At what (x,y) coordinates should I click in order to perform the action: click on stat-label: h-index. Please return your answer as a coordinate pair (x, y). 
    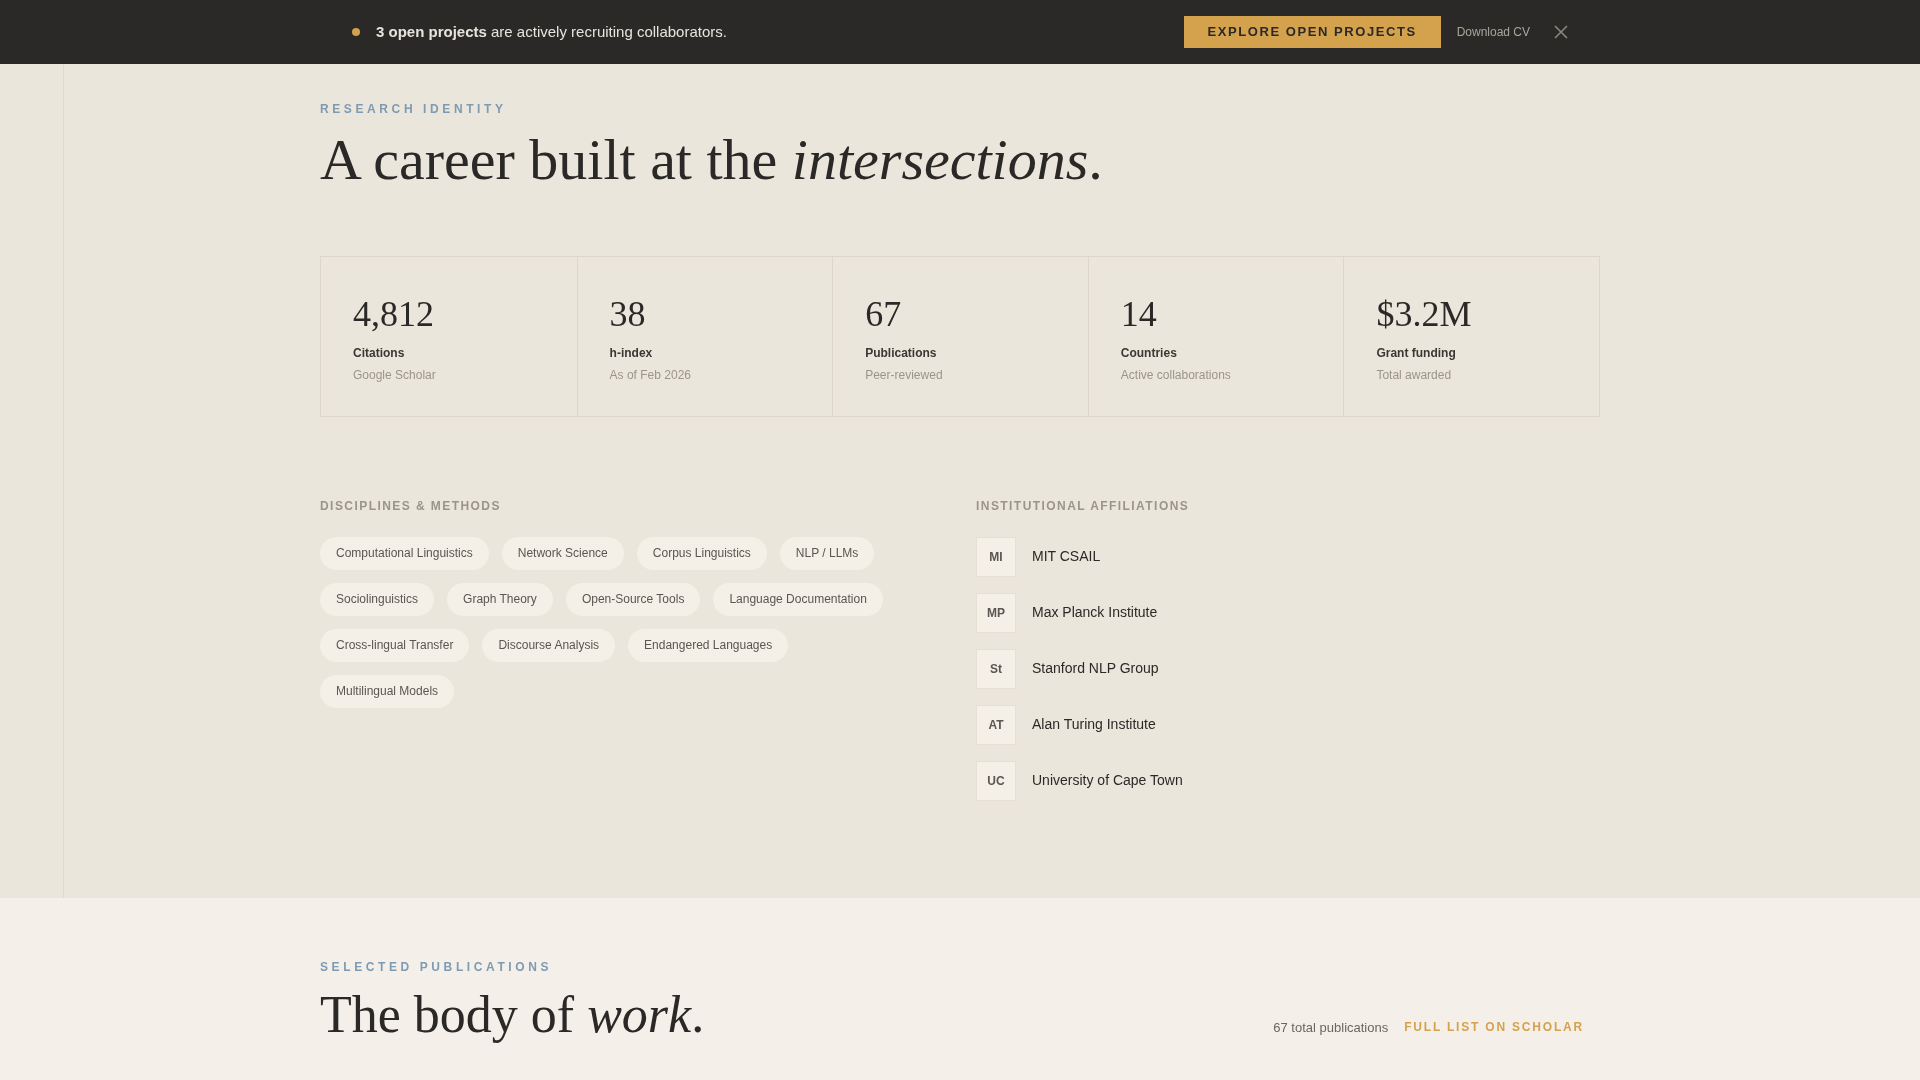
    Looking at the image, I should click on (631, 353).